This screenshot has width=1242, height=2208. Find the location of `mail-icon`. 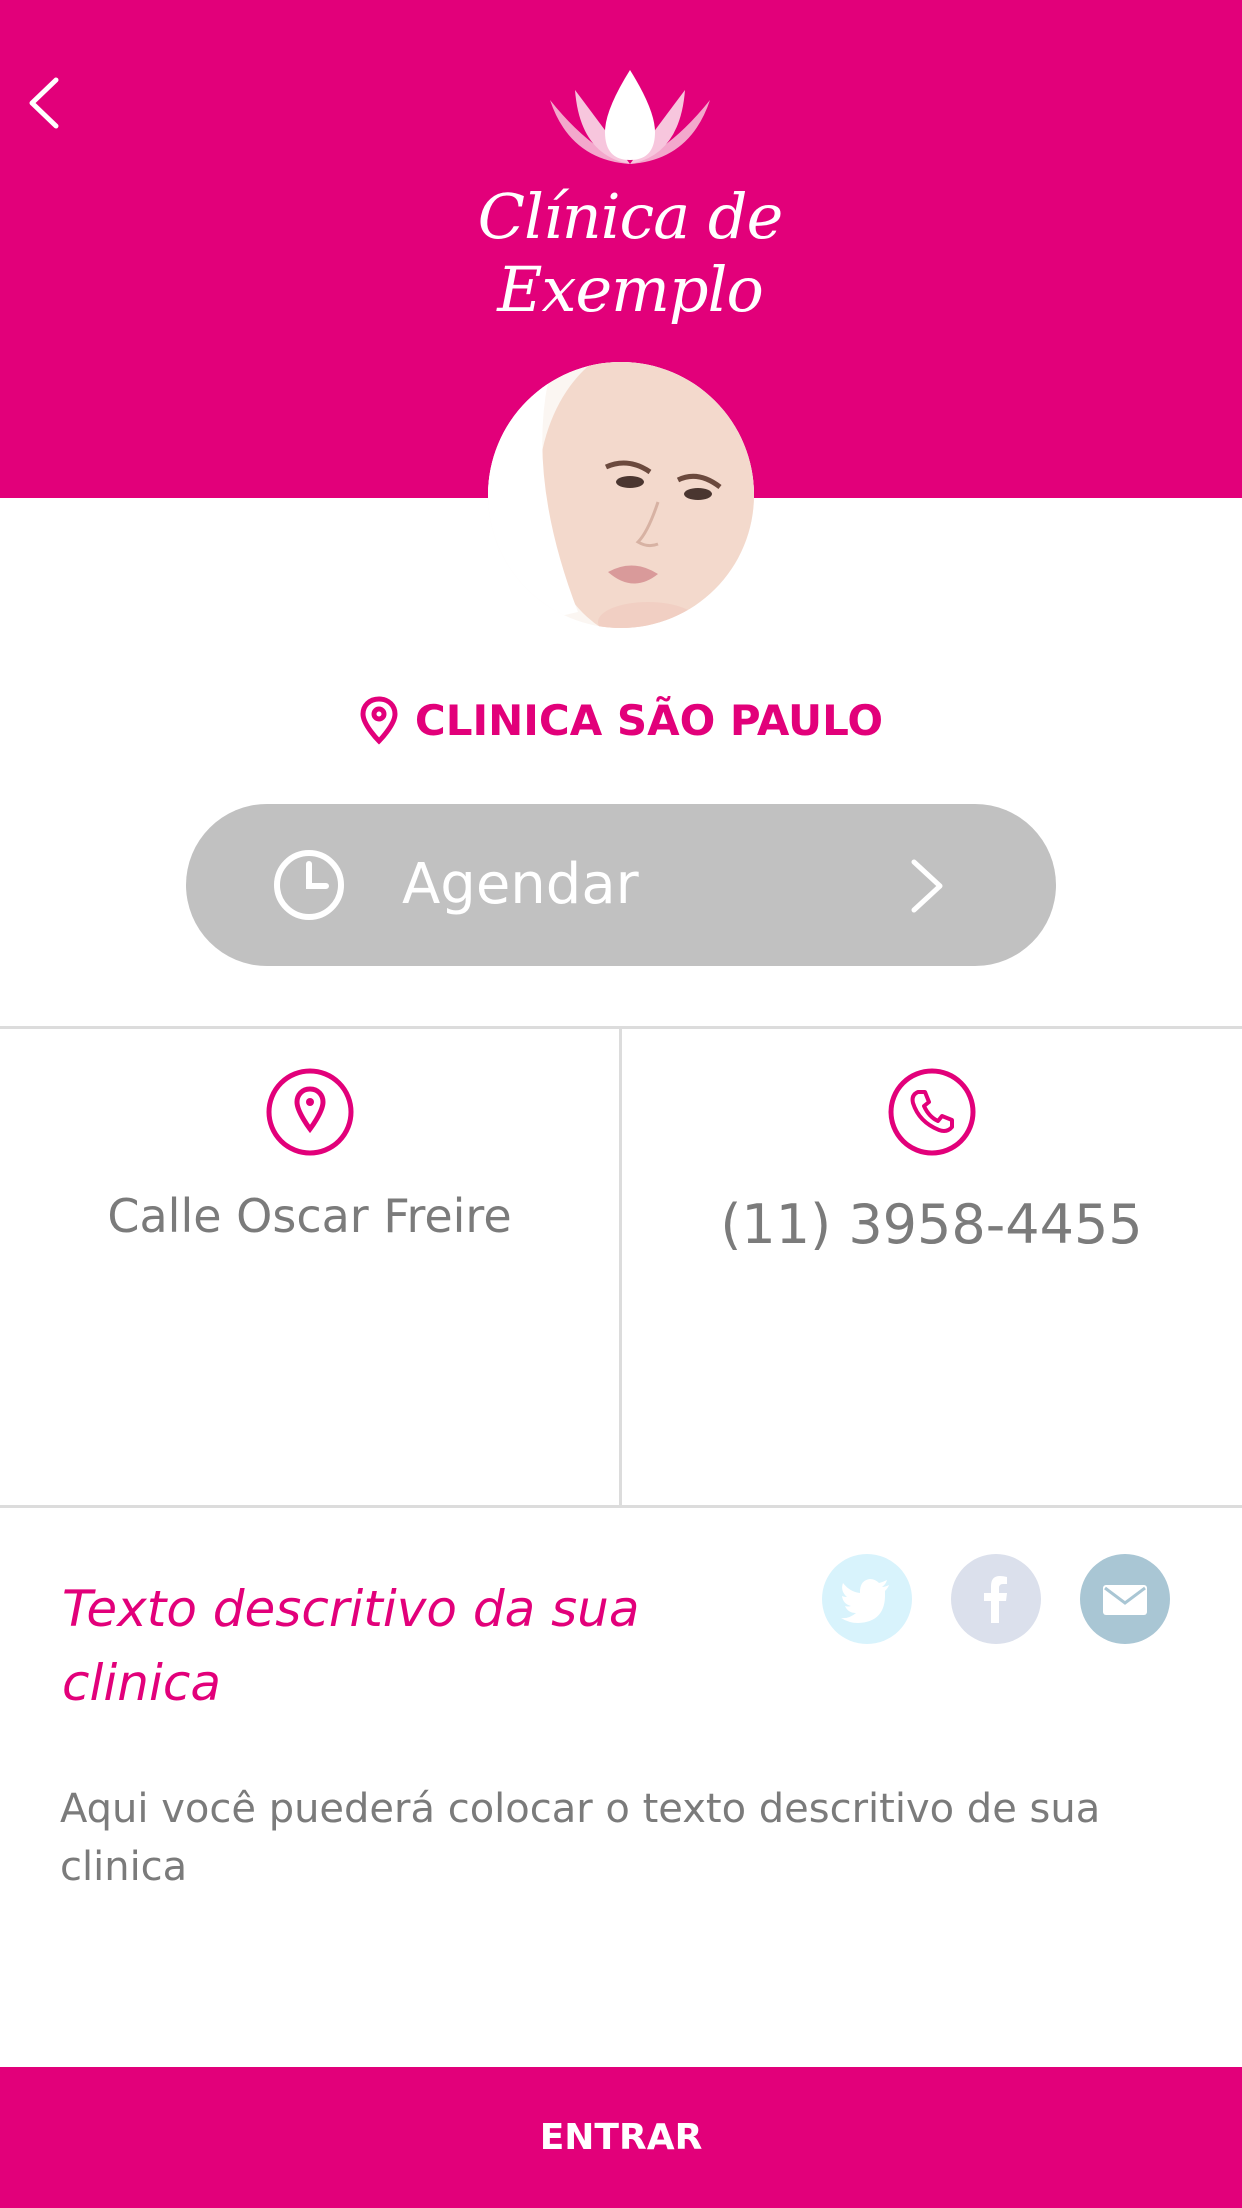

mail-icon is located at coordinates (1125, 1600).